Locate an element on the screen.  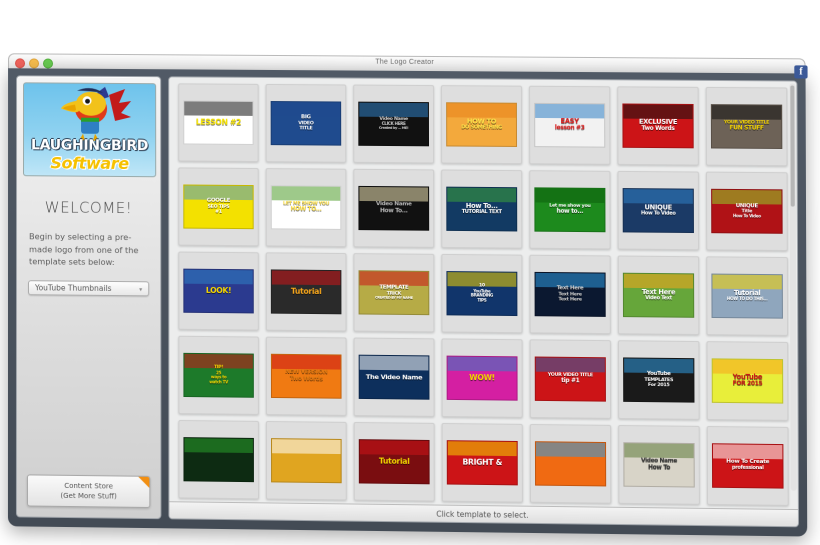
vertical-scrollbar is located at coordinates (793, 287).